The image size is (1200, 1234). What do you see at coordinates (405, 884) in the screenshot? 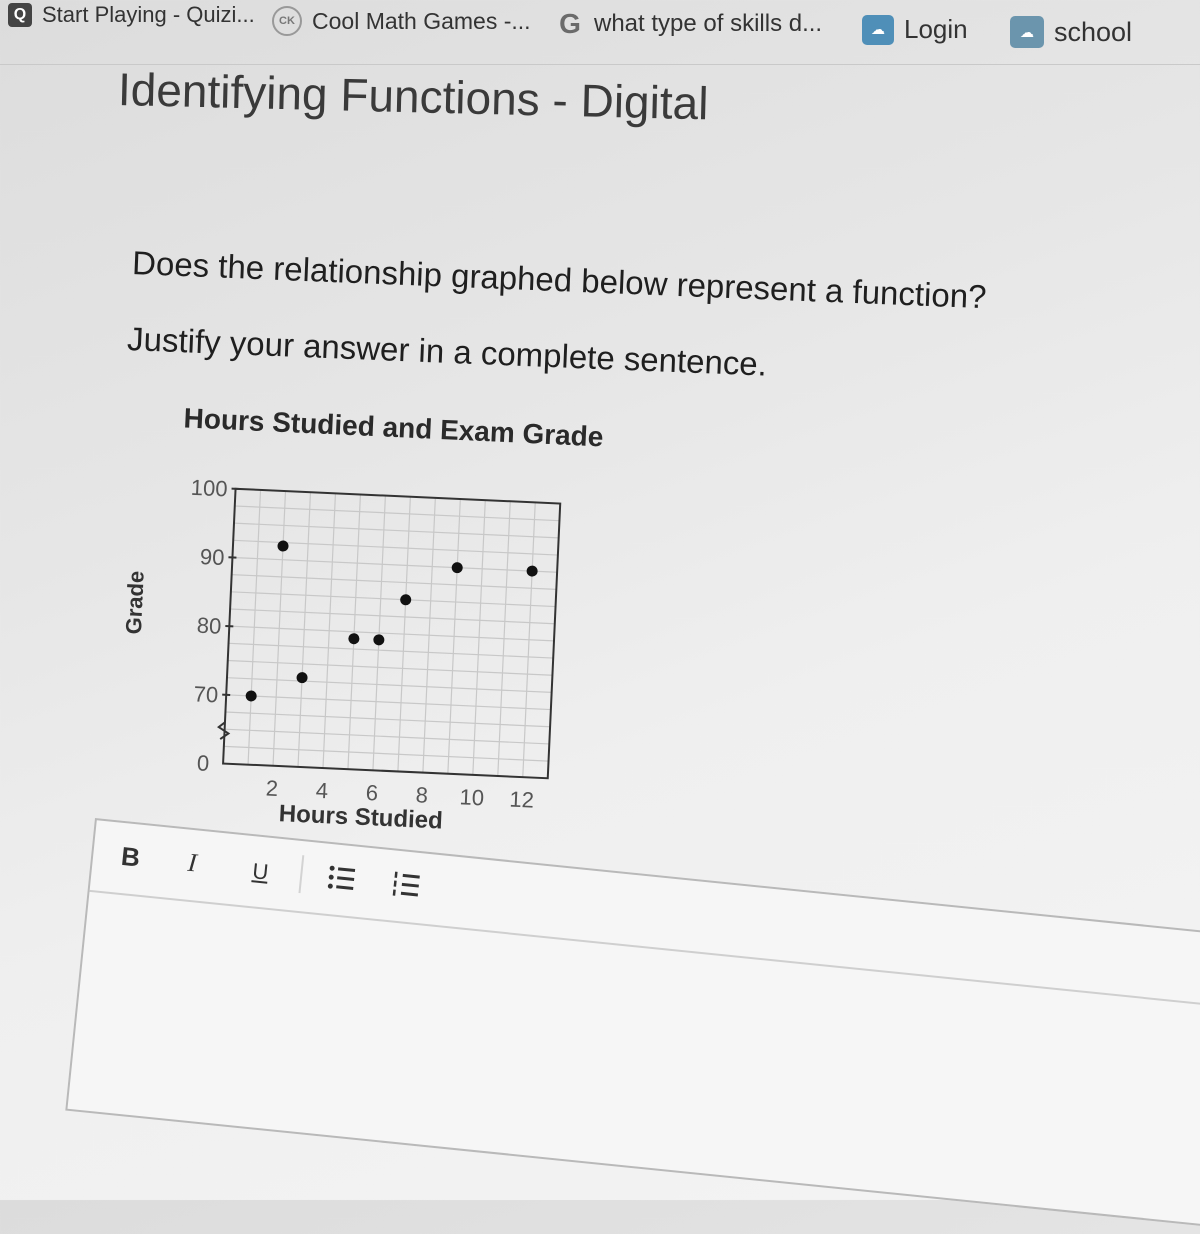
I see `numbered-list-icon` at bounding box center [405, 884].